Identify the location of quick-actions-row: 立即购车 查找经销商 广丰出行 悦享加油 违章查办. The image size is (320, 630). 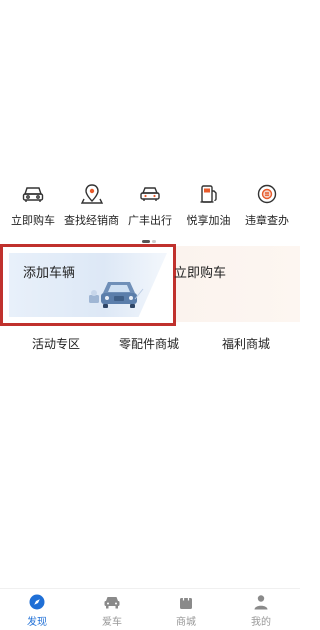
(150, 207).